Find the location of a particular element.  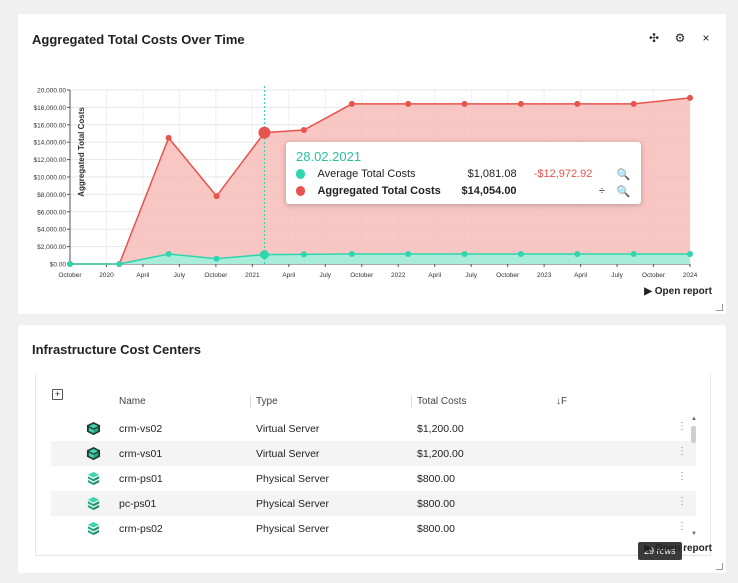

x-tick-label: 2021 is located at coordinates (252, 275).